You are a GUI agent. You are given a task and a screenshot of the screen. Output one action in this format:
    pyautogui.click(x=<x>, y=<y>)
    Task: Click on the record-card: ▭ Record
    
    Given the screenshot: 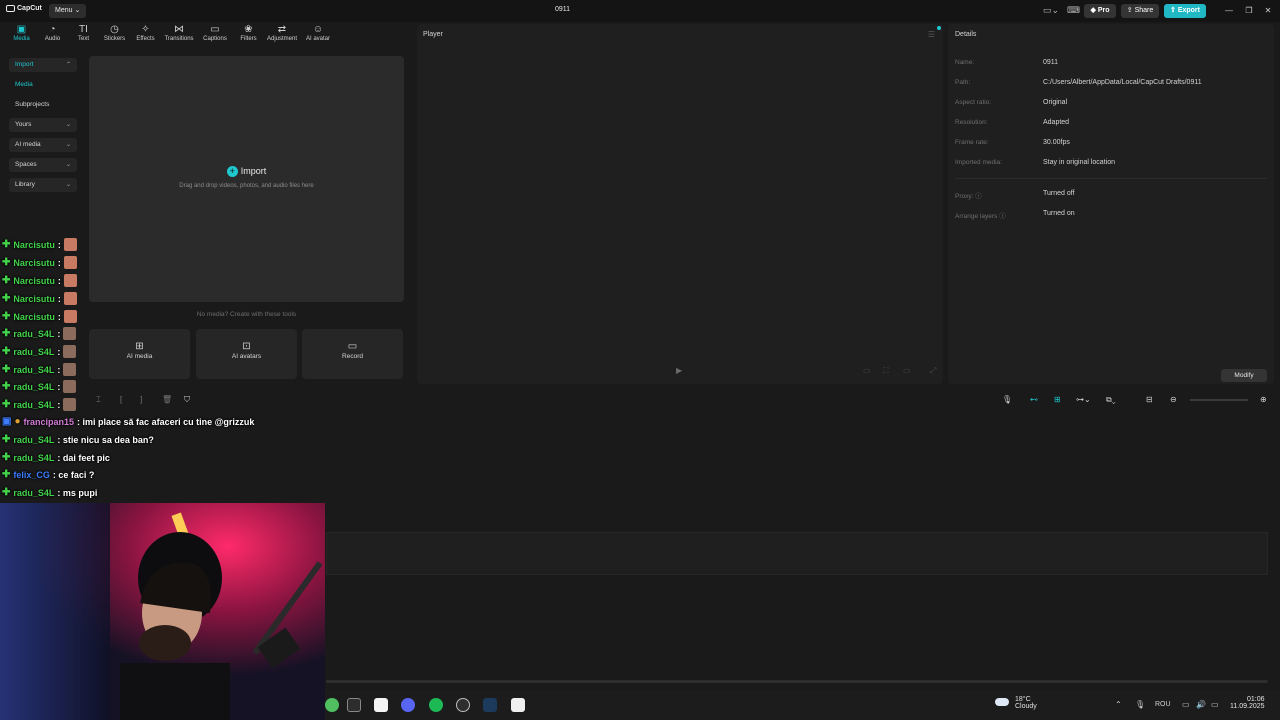 What is the action you would take?
    pyautogui.click(x=352, y=354)
    